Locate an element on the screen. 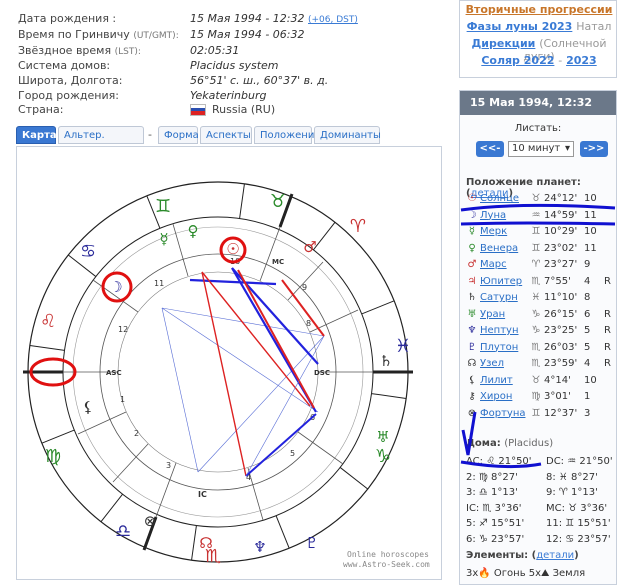 The image size is (639, 585). planet-name-link: Хирон is located at coordinates (496, 396).